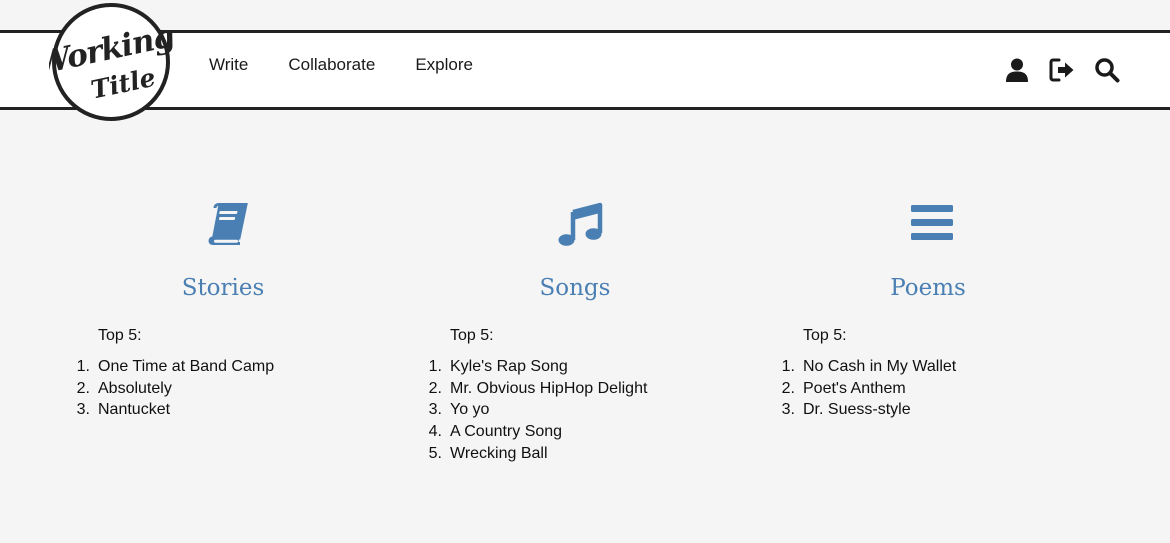 The height and width of the screenshot is (543, 1170). What do you see at coordinates (331, 64) in the screenshot?
I see `nav-link-collaborate: Collaborate` at bounding box center [331, 64].